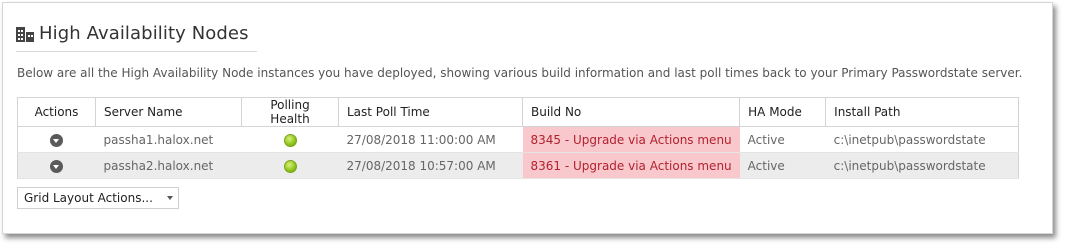 The image size is (1065, 248). Describe the element at coordinates (631, 139) in the screenshot. I see `build-no-cell: 8345 - Upgrade via Actions menu` at that location.